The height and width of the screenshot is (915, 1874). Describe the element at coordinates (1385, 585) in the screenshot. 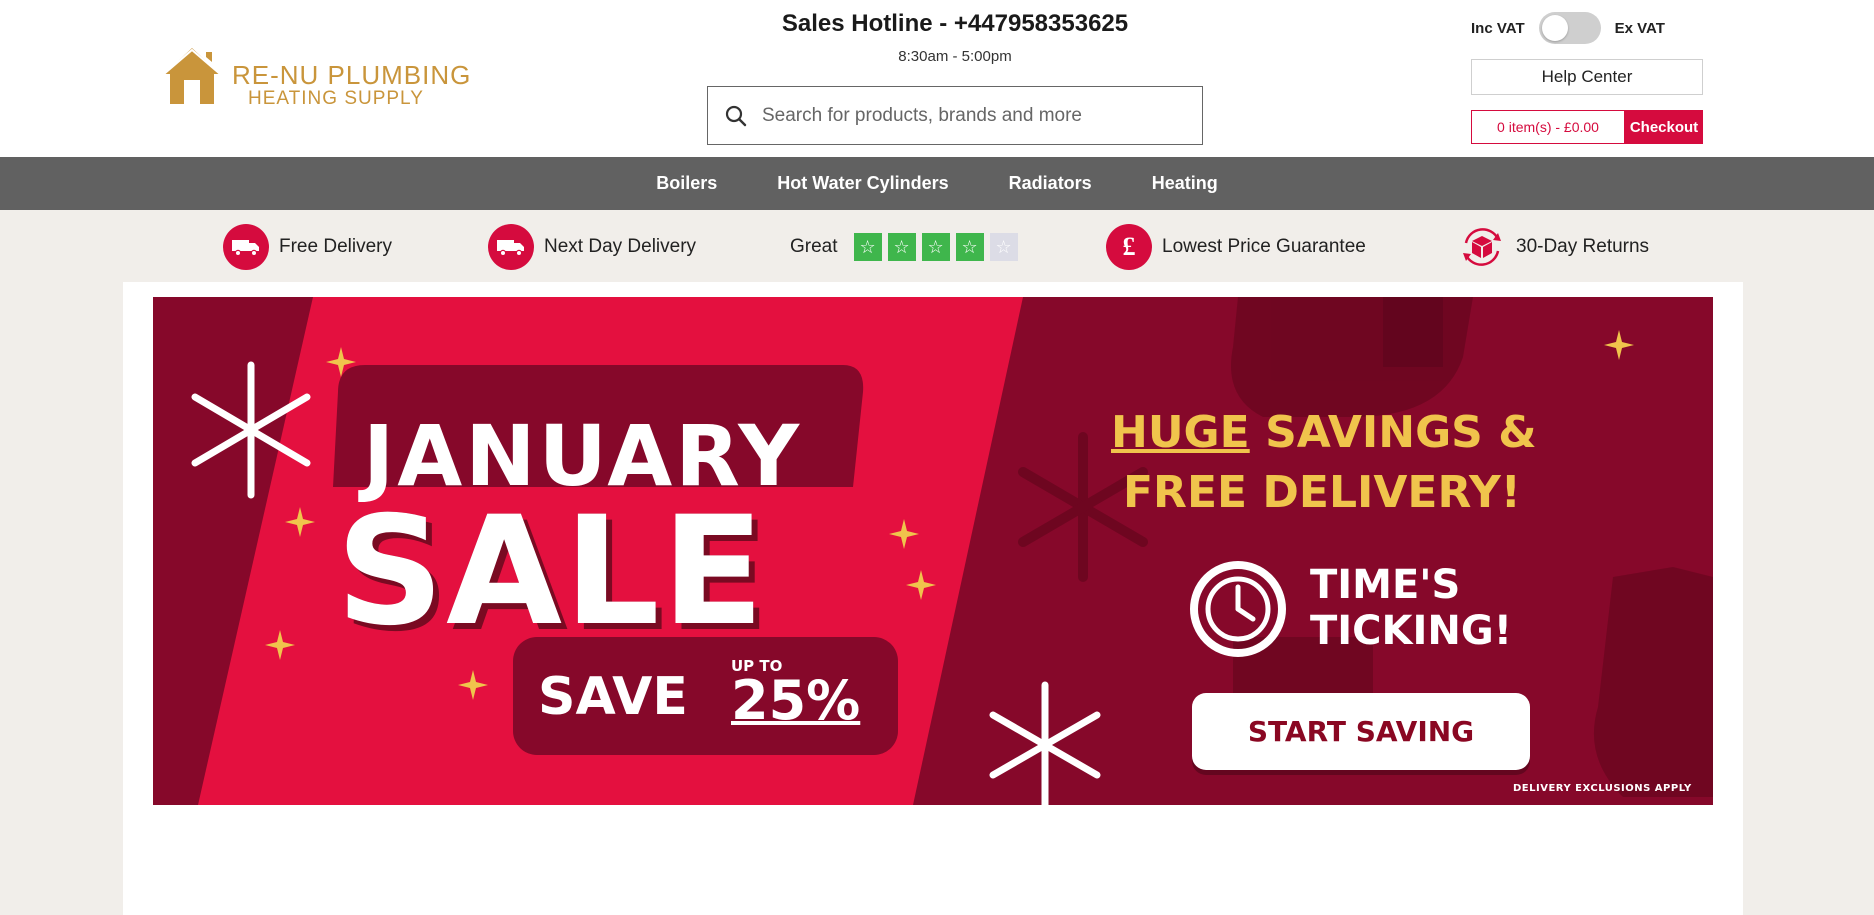

I see `banner-times-line-1: TIME'S` at that location.